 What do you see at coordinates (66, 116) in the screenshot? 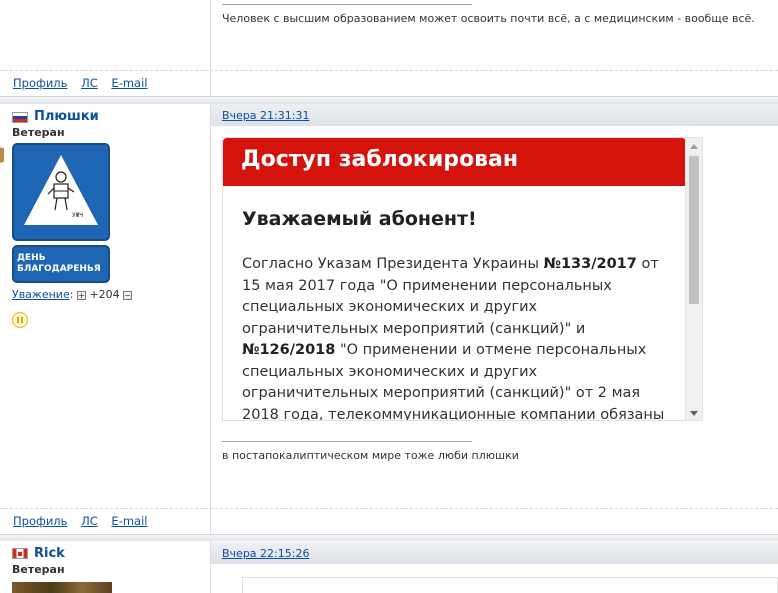
I see `username-link: Плюшки` at bounding box center [66, 116].